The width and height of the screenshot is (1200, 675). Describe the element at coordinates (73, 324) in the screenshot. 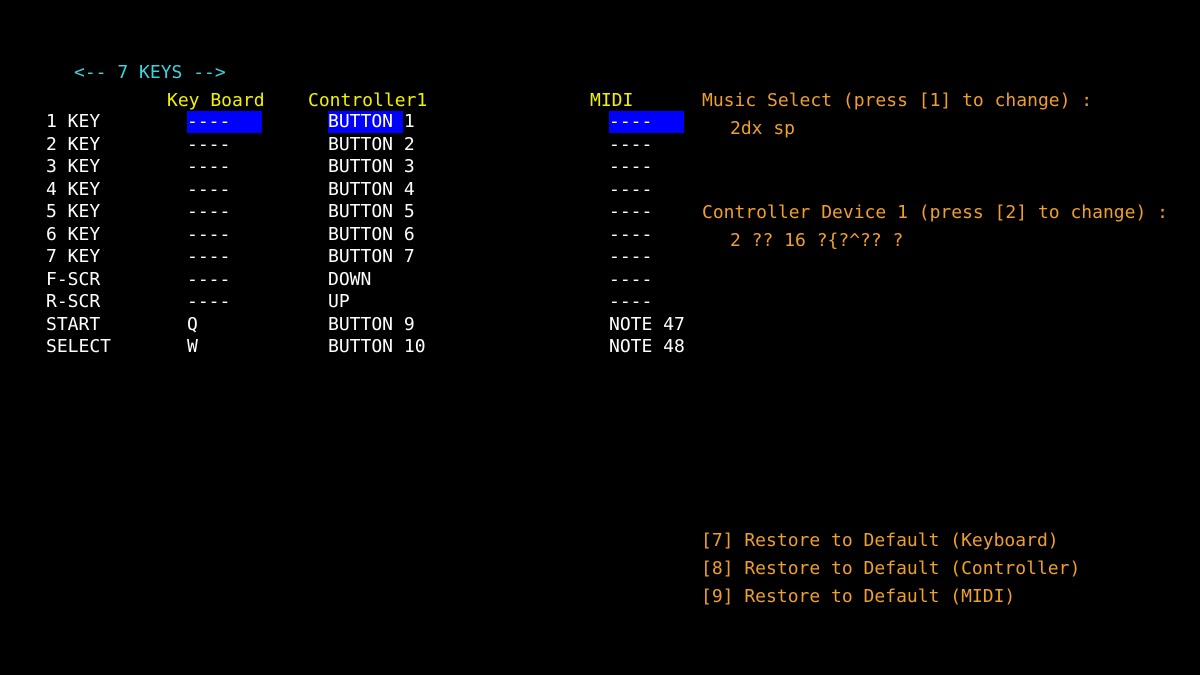

I see `binding-row-label: START` at that location.